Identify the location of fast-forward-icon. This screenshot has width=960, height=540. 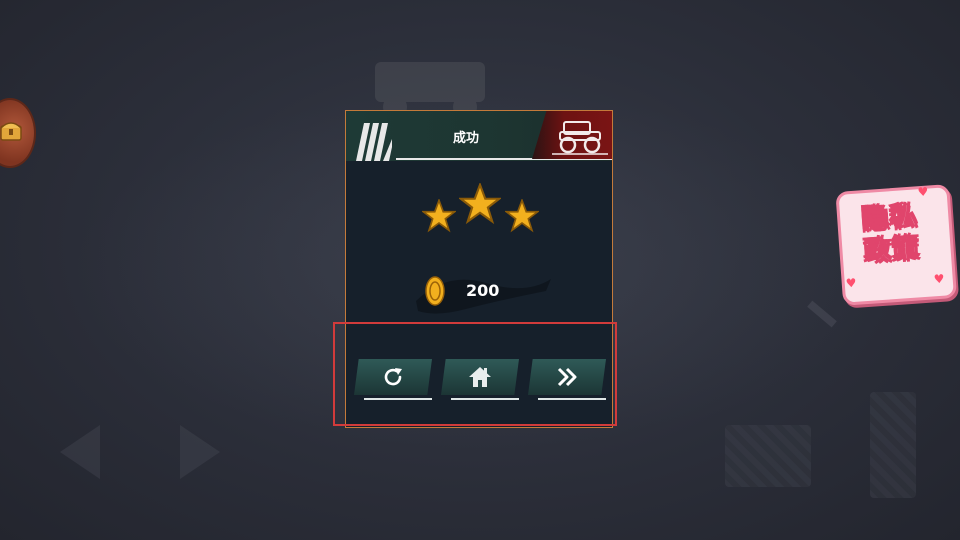
(567, 377).